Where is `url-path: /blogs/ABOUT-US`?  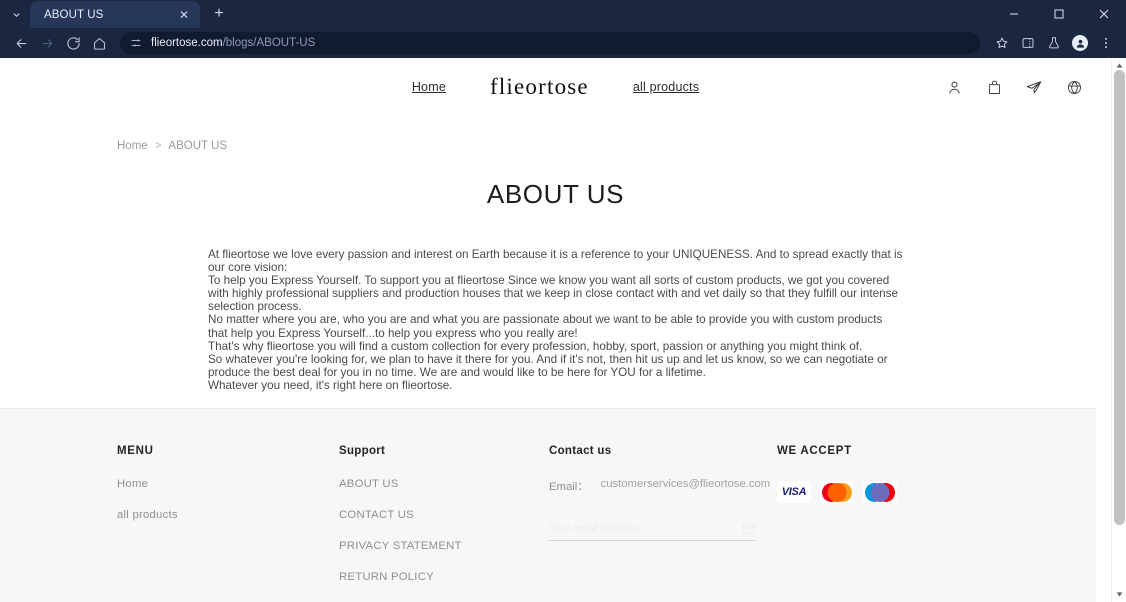 url-path: /blogs/ABOUT-US is located at coordinates (269, 43).